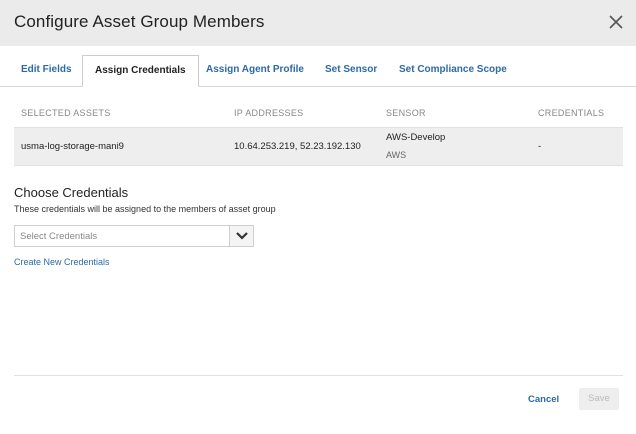  I want to click on save-button: Save, so click(599, 399).